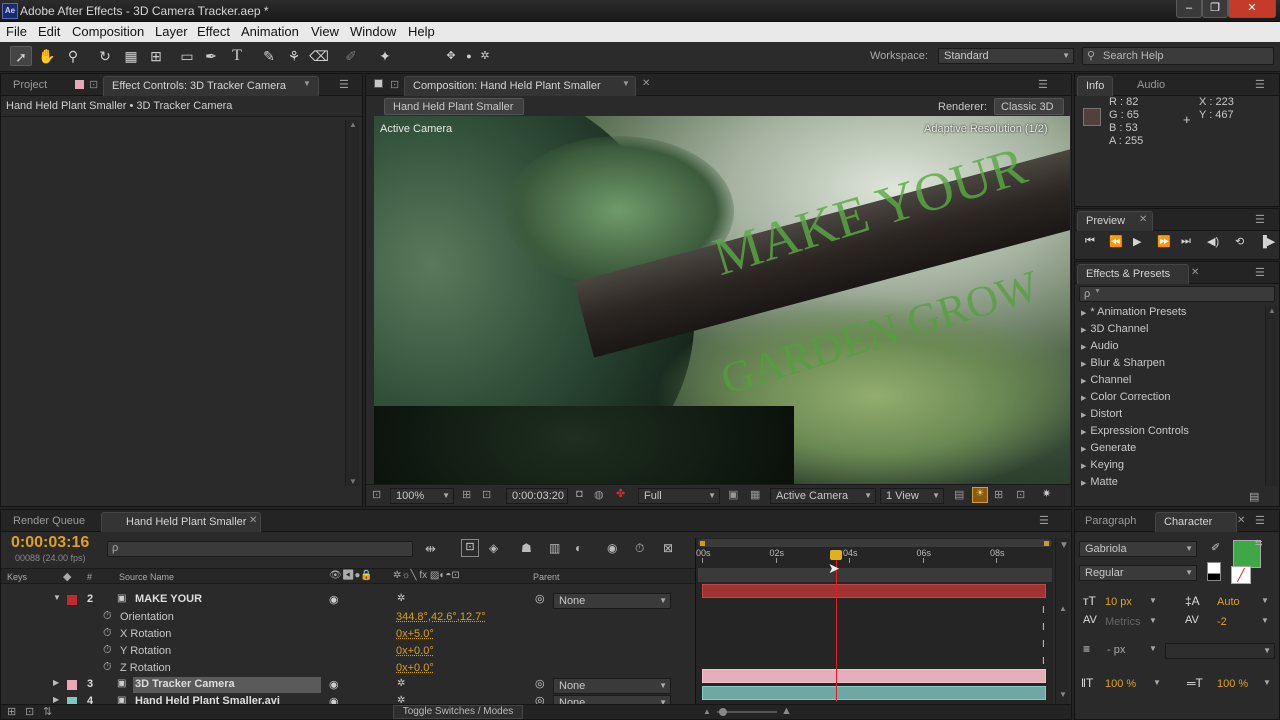 This screenshot has height=720, width=1280. I want to click on tab-project: Project, so click(30, 86).